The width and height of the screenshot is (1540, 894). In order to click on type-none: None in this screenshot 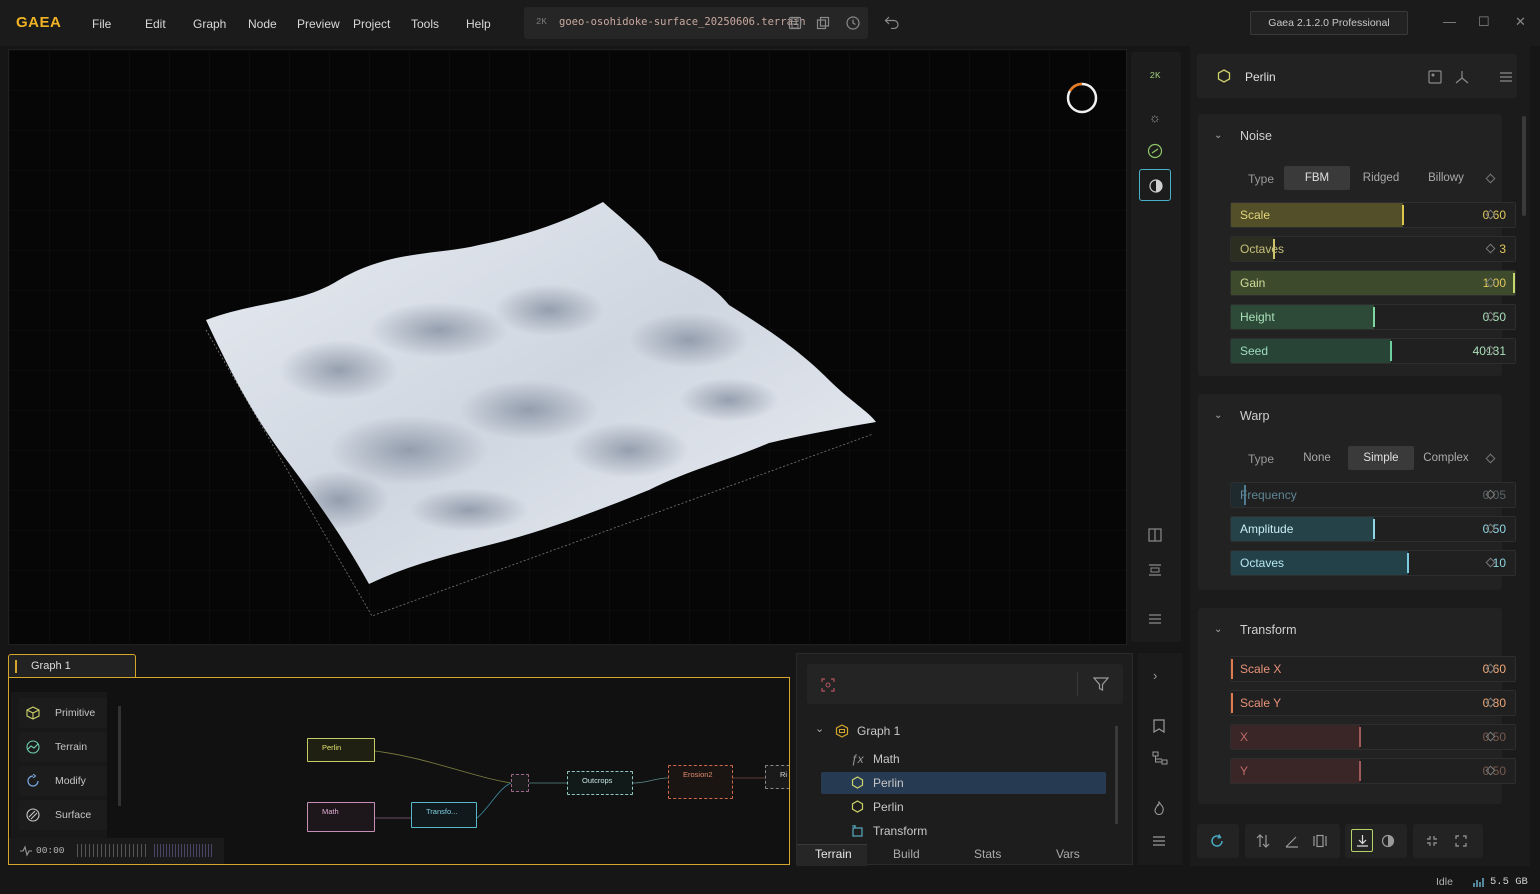, I will do `click(1317, 458)`.